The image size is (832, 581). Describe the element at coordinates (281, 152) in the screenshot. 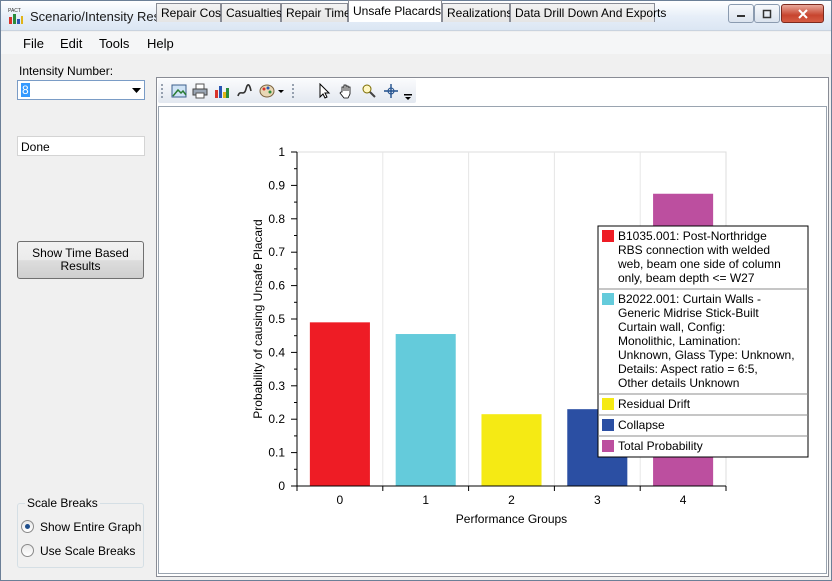

I see `y-tick-label: 1` at that location.